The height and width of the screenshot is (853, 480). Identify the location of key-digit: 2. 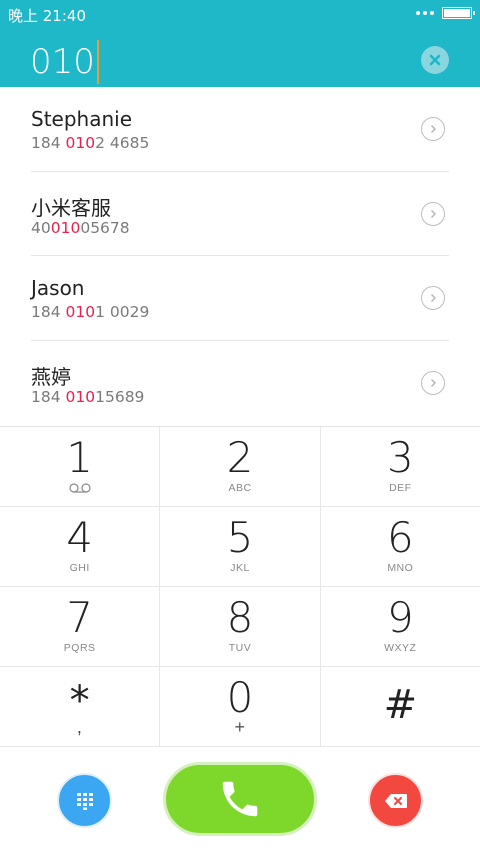
(240, 457).